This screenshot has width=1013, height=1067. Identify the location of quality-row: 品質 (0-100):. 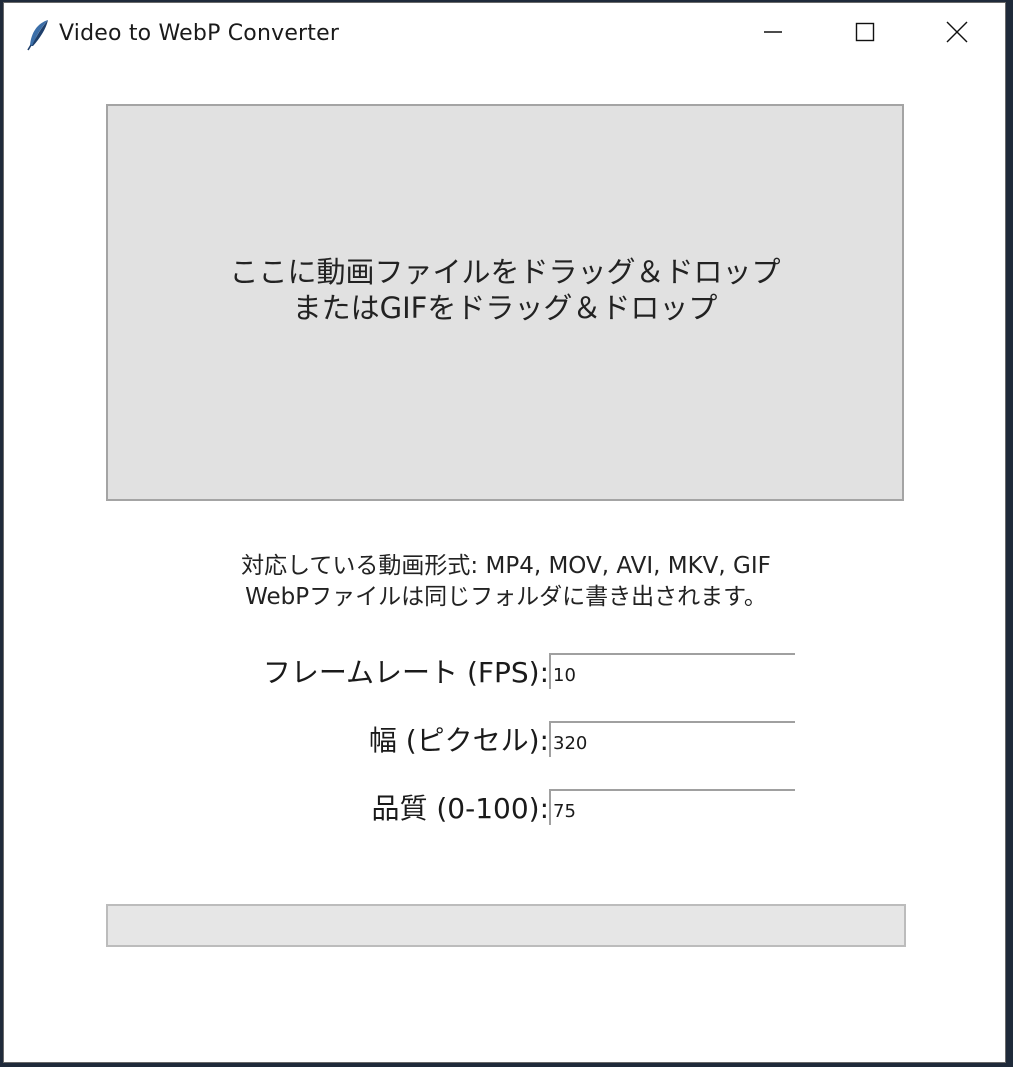
(505, 809).